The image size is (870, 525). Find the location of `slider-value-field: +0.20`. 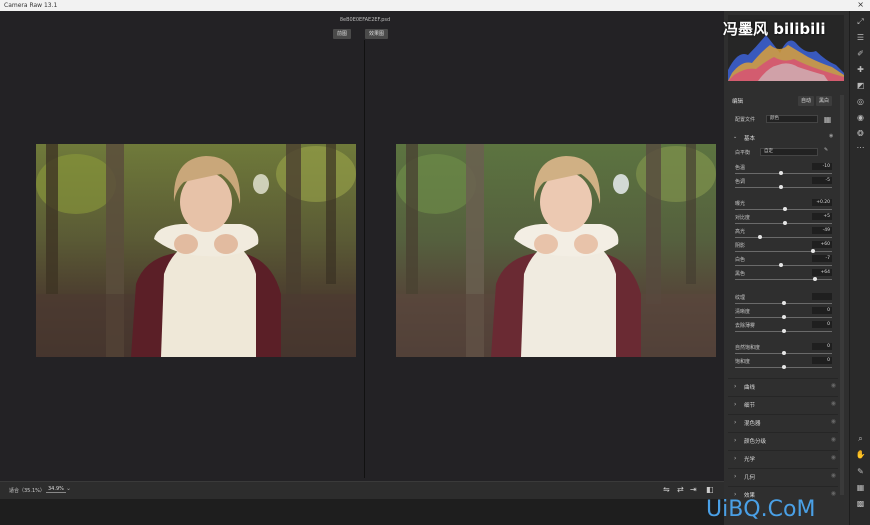

slider-value-field: +0.20 is located at coordinates (822, 202).